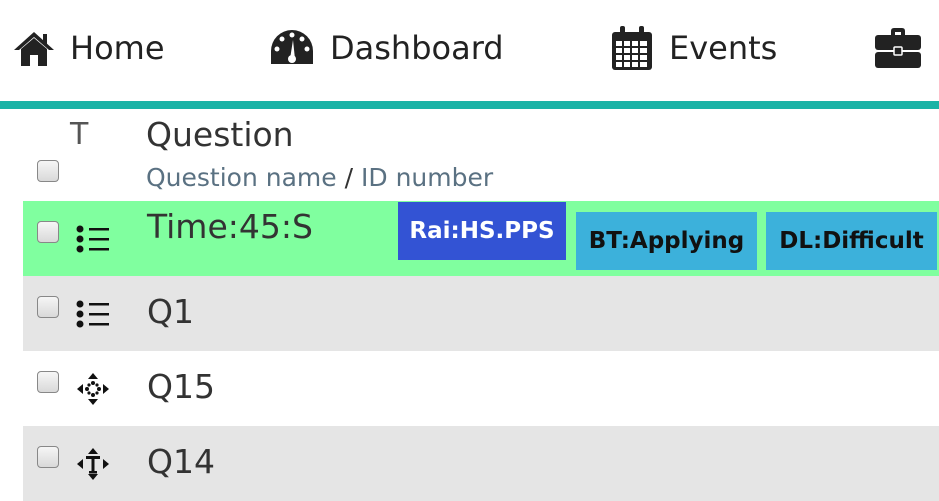 This screenshot has width=939, height=501. Describe the element at coordinates (481, 313) in the screenshot. I see `table-row: Q1` at that location.